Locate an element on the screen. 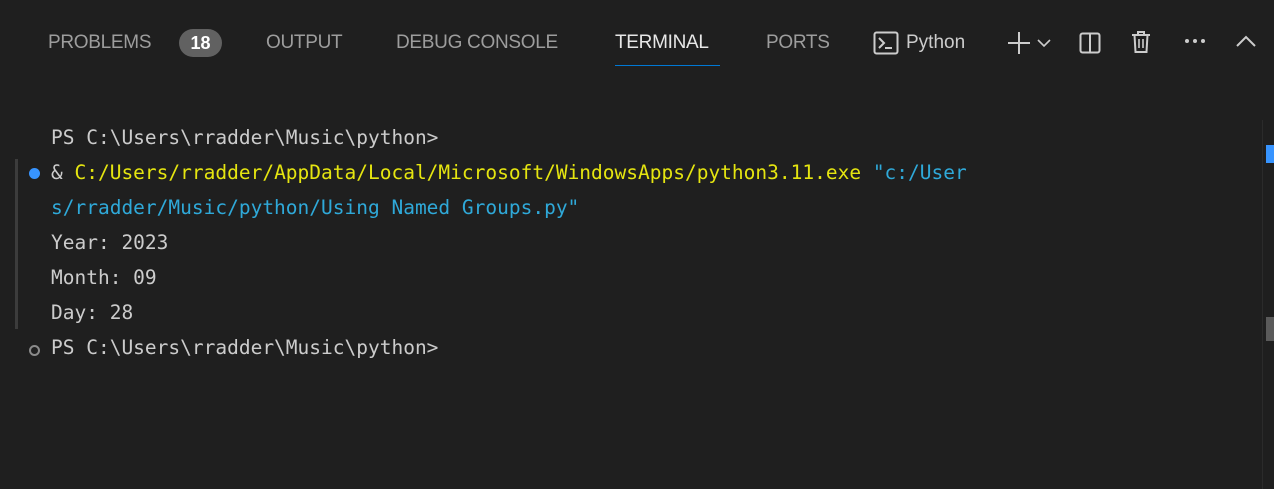 Image resolution: width=1274 pixels, height=489 pixels. output-day: Day: 28 is located at coordinates (92, 312).